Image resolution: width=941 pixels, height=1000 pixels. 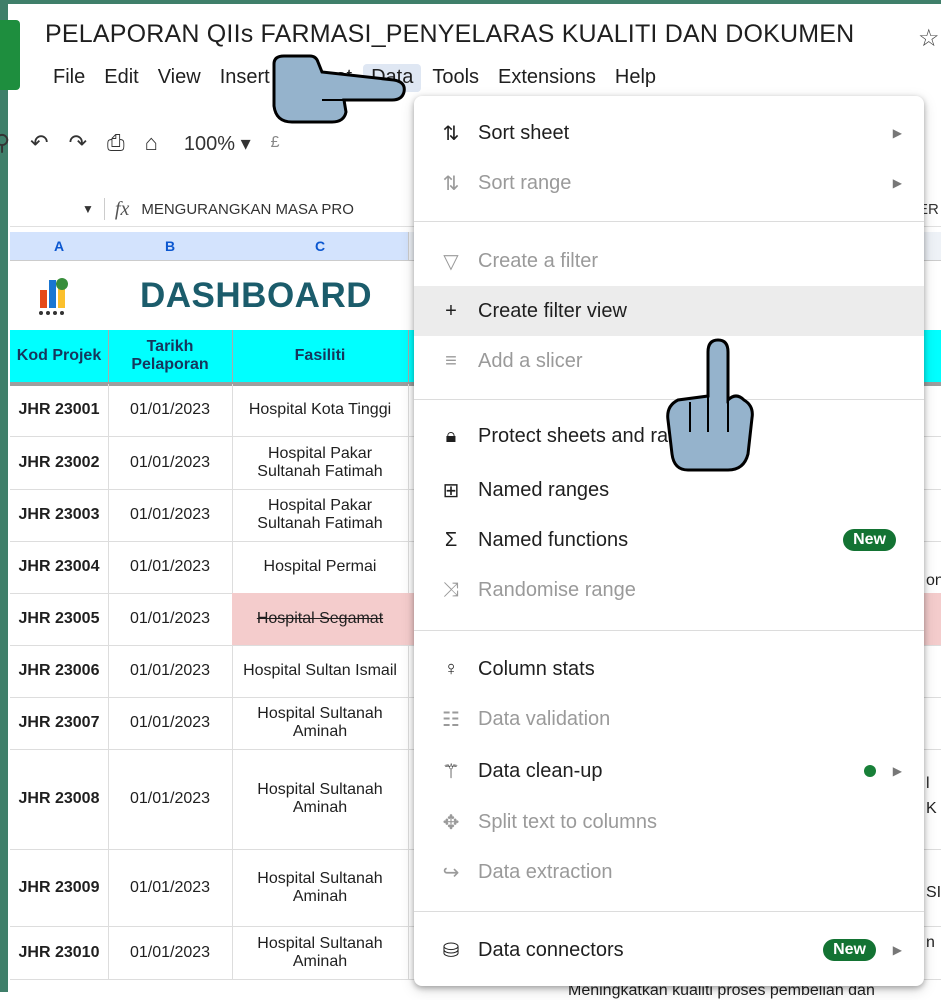 What do you see at coordinates (88, 209) in the screenshot?
I see `name-box-dropdown-icon: ▼` at bounding box center [88, 209].